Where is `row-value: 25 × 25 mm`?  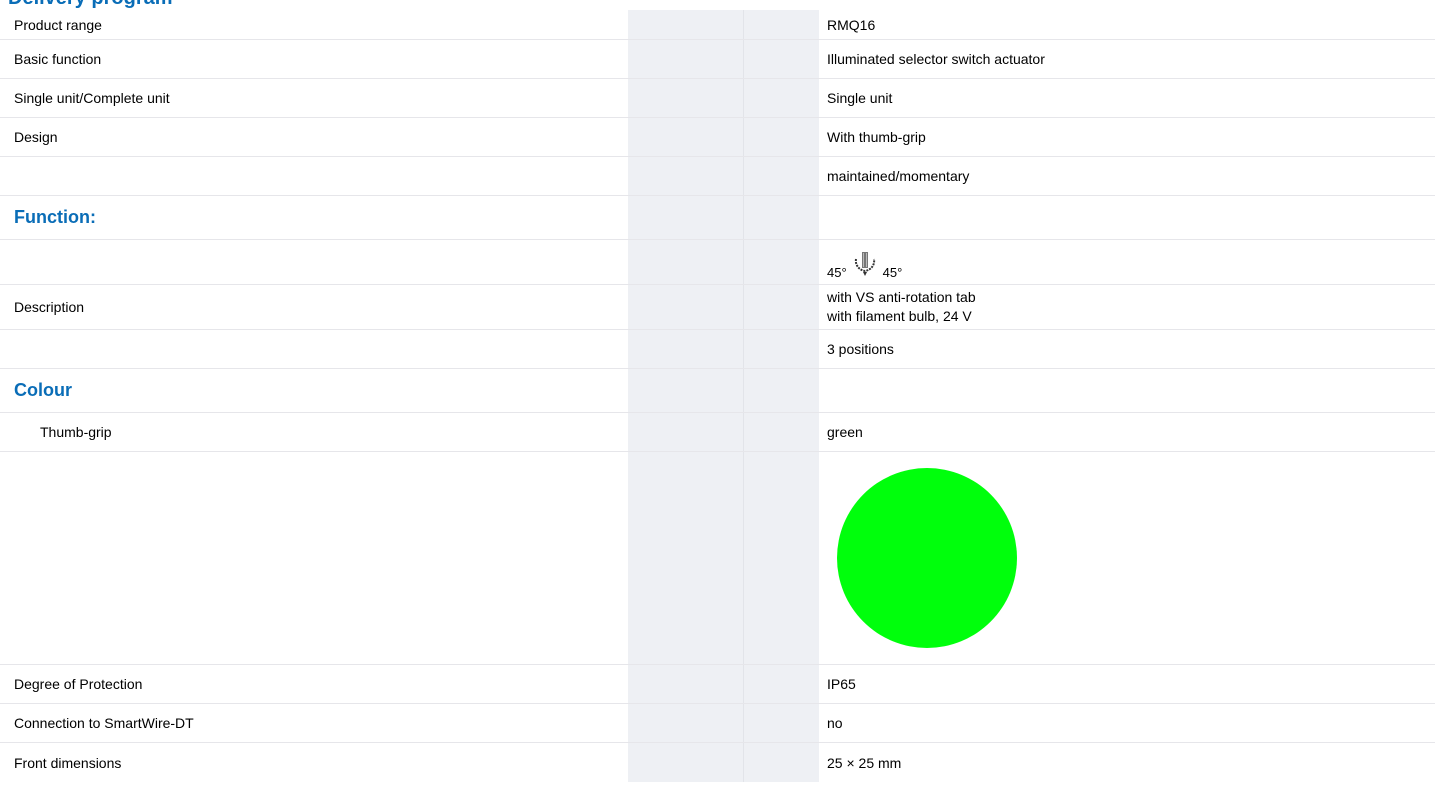 row-value: 25 × 25 mm is located at coordinates (864, 762).